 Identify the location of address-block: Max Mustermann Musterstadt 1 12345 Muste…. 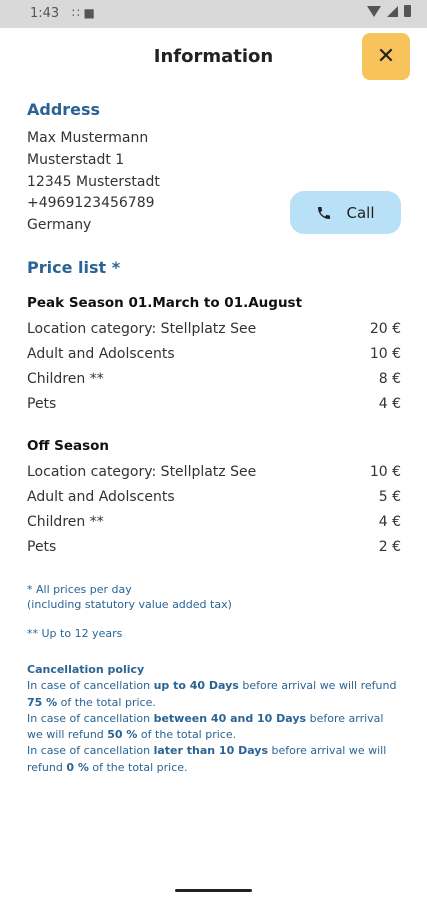
(93, 182).